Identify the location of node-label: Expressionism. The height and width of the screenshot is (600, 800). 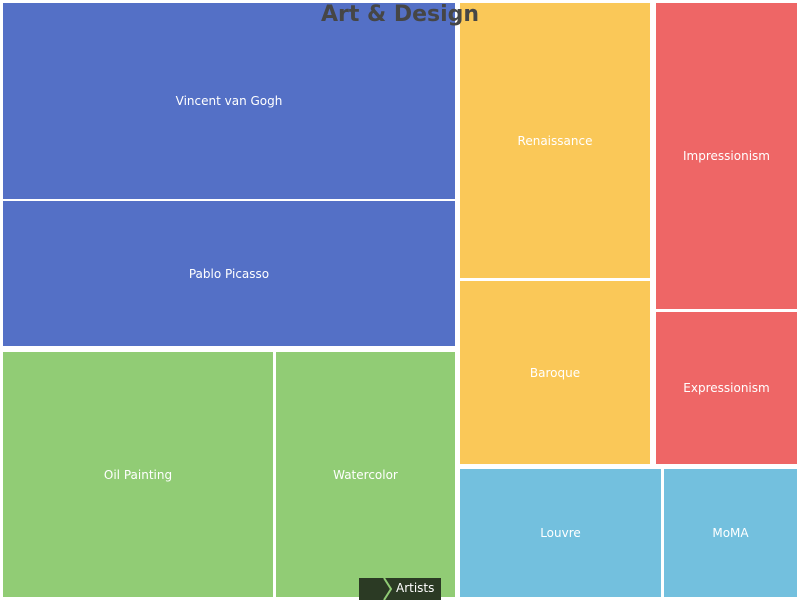
(726, 388).